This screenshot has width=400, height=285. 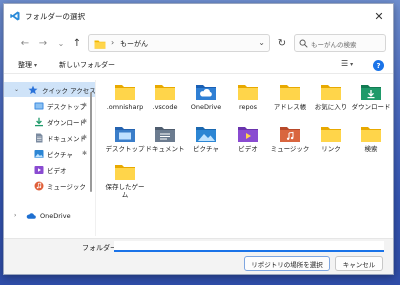 What do you see at coordinates (165, 149) in the screenshot?
I see `folder-label: ドキュメント` at bounding box center [165, 149].